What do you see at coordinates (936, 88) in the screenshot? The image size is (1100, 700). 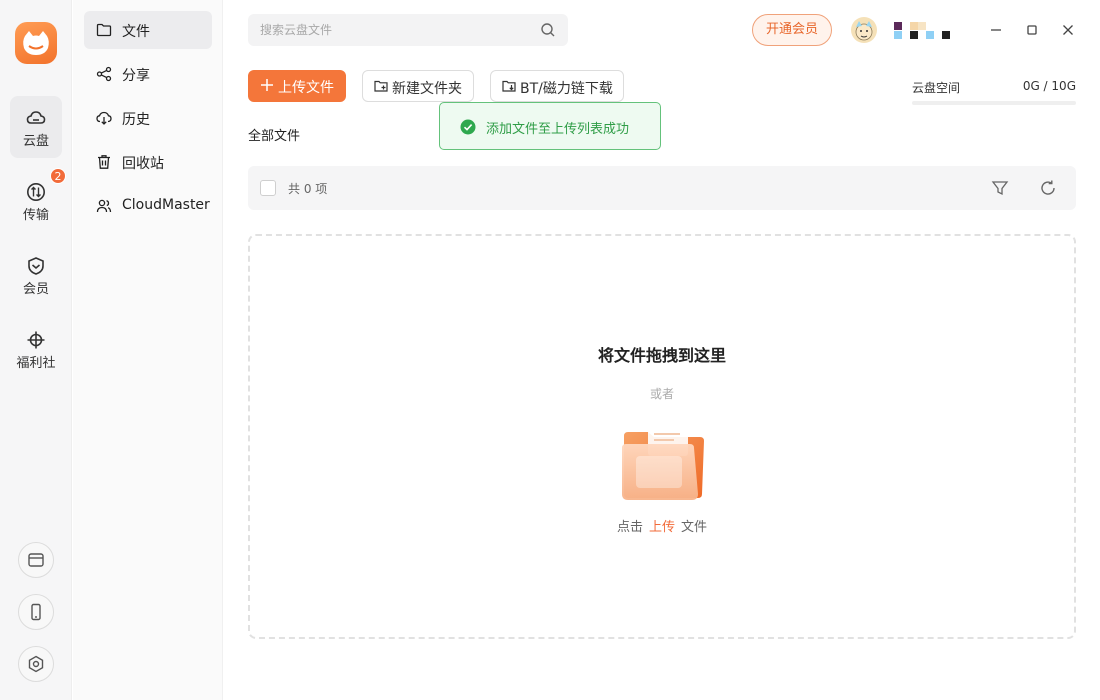 I see `storage-label: 云盘空间` at bounding box center [936, 88].